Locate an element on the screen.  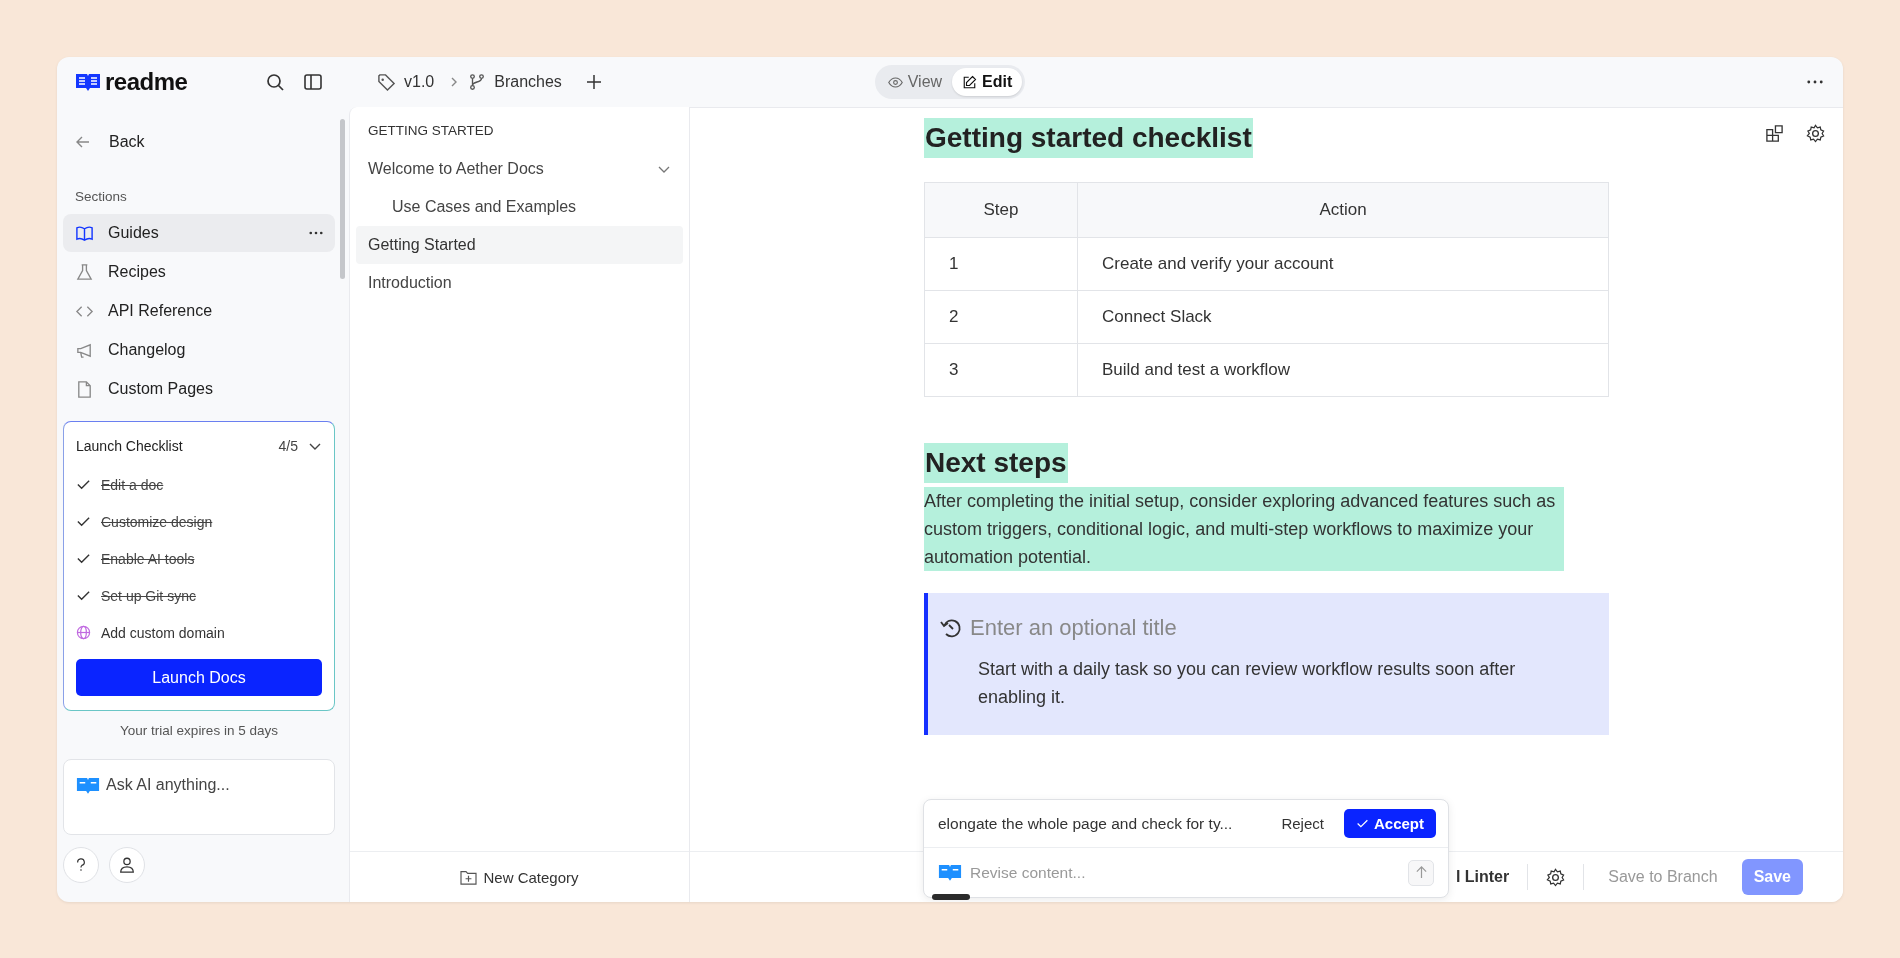
sidebar-toggle-icon is located at coordinates (313, 82).